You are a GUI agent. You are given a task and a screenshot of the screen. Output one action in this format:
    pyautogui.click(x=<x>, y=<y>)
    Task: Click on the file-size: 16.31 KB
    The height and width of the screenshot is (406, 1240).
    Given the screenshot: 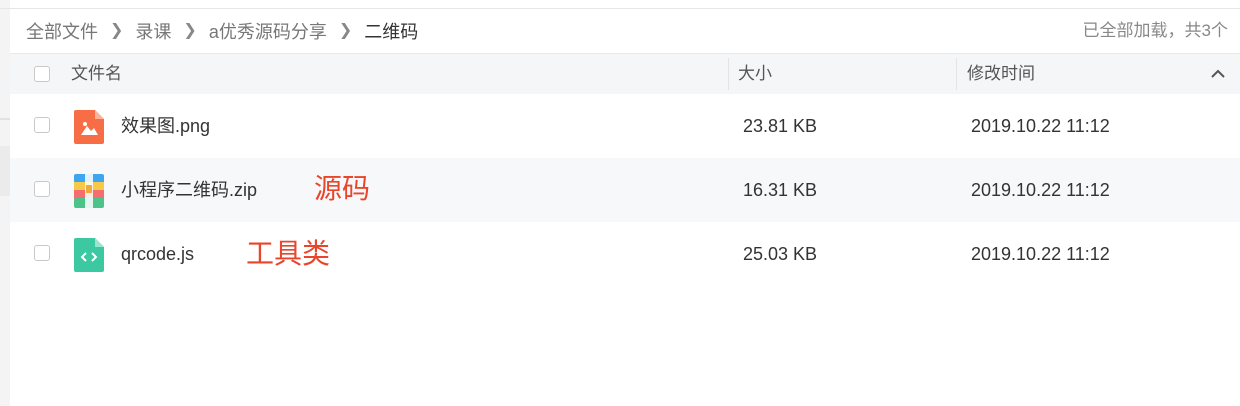 What is the action you would take?
    pyautogui.click(x=780, y=190)
    